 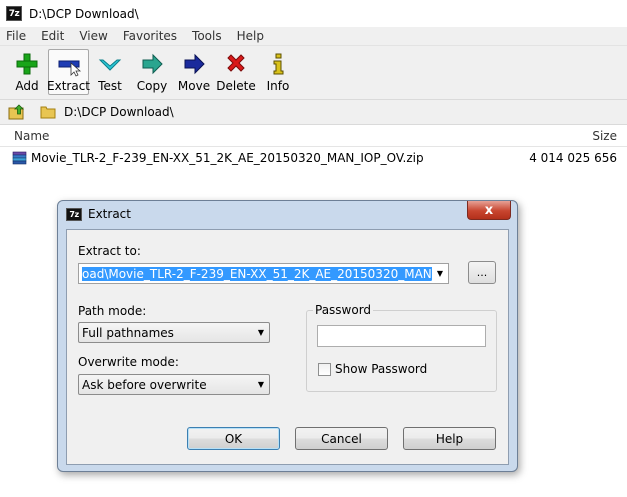 I want to click on address-bar: D:\DCP Download\, so click(x=313, y=112).